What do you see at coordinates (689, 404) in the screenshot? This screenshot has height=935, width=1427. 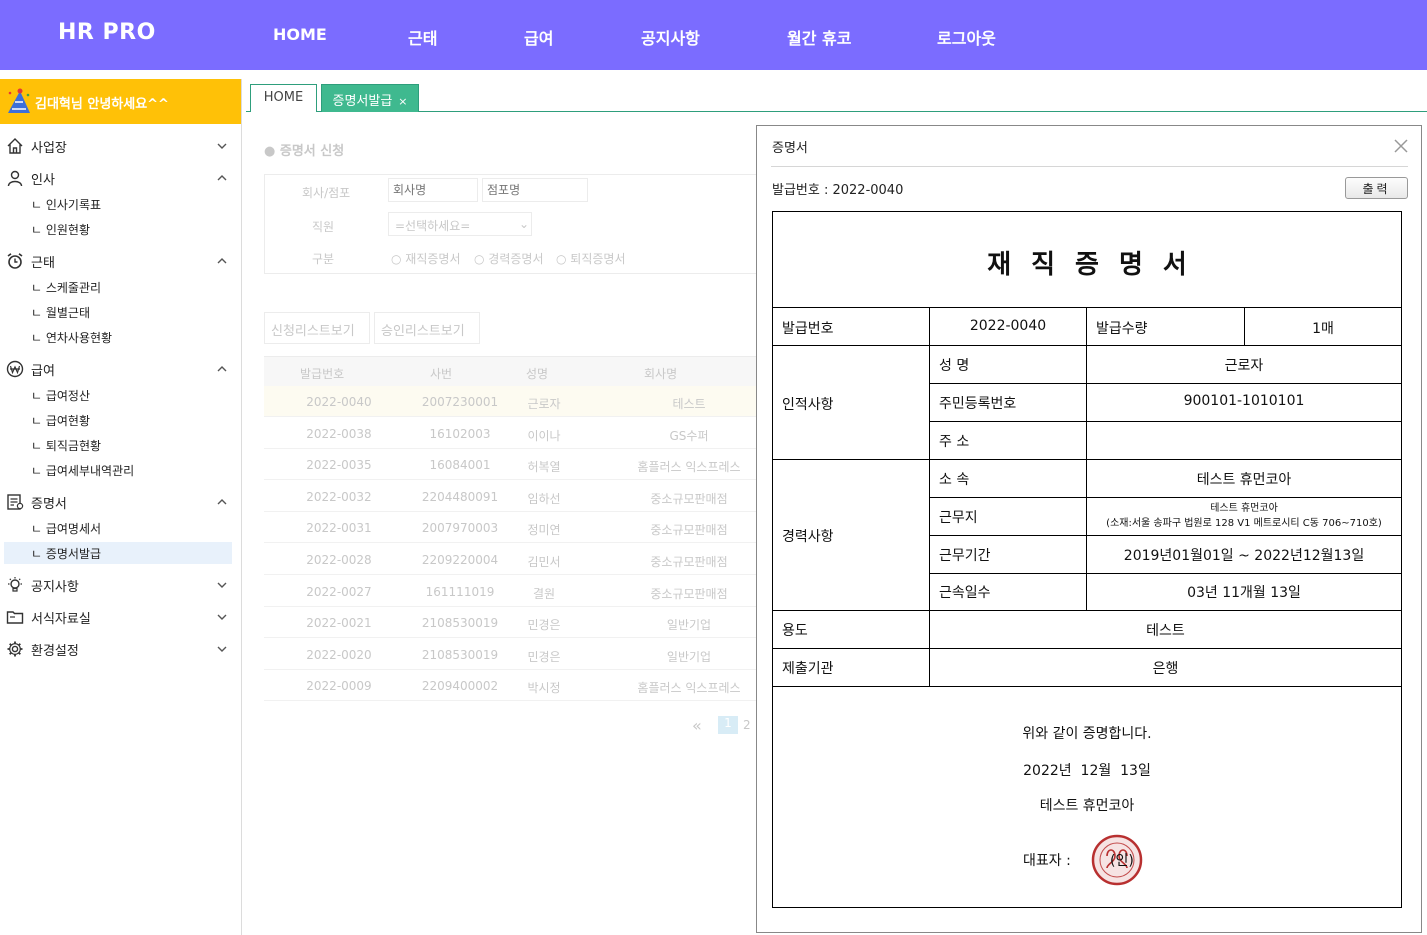 I see `table-cell: 테스트` at bounding box center [689, 404].